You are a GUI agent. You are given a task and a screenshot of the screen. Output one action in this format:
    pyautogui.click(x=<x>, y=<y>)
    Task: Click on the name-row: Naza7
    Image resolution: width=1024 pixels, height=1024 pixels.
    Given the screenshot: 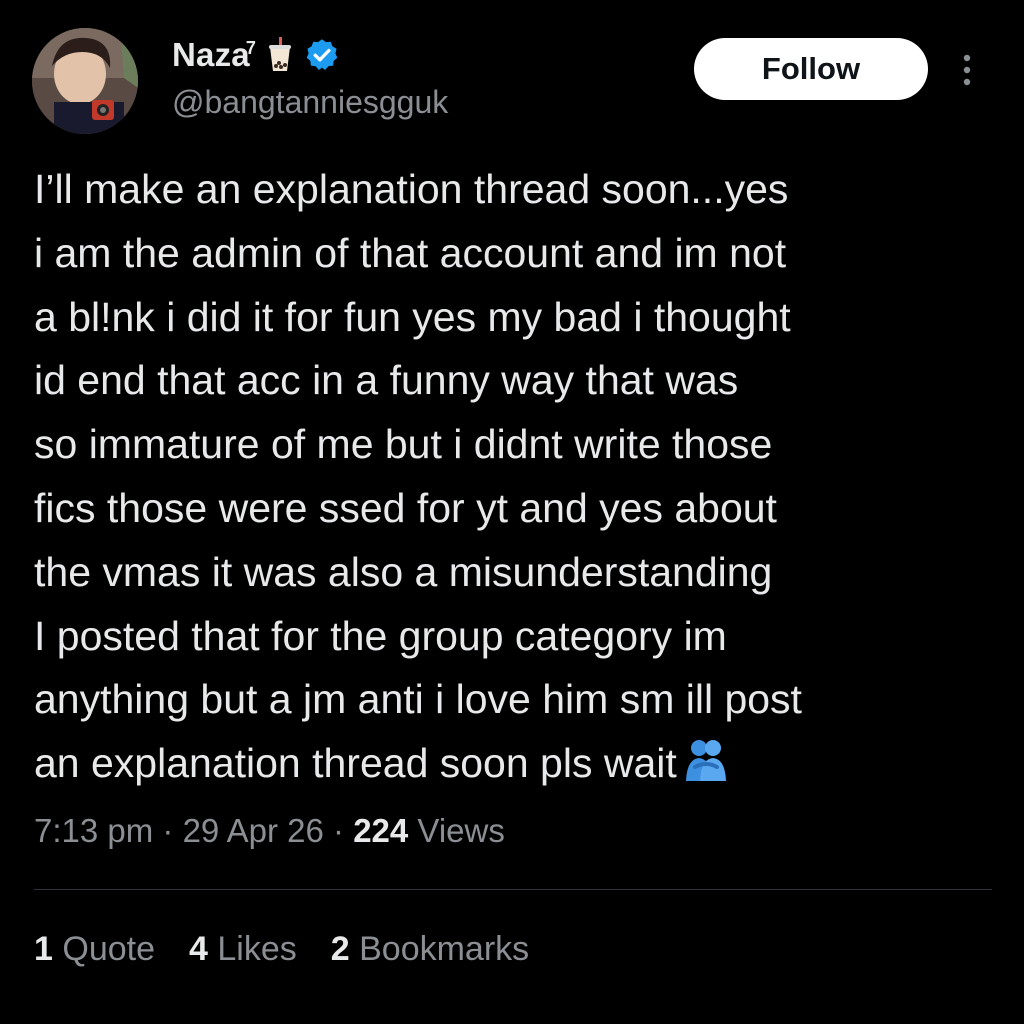 What is the action you would take?
    pyautogui.click(x=256, y=55)
    